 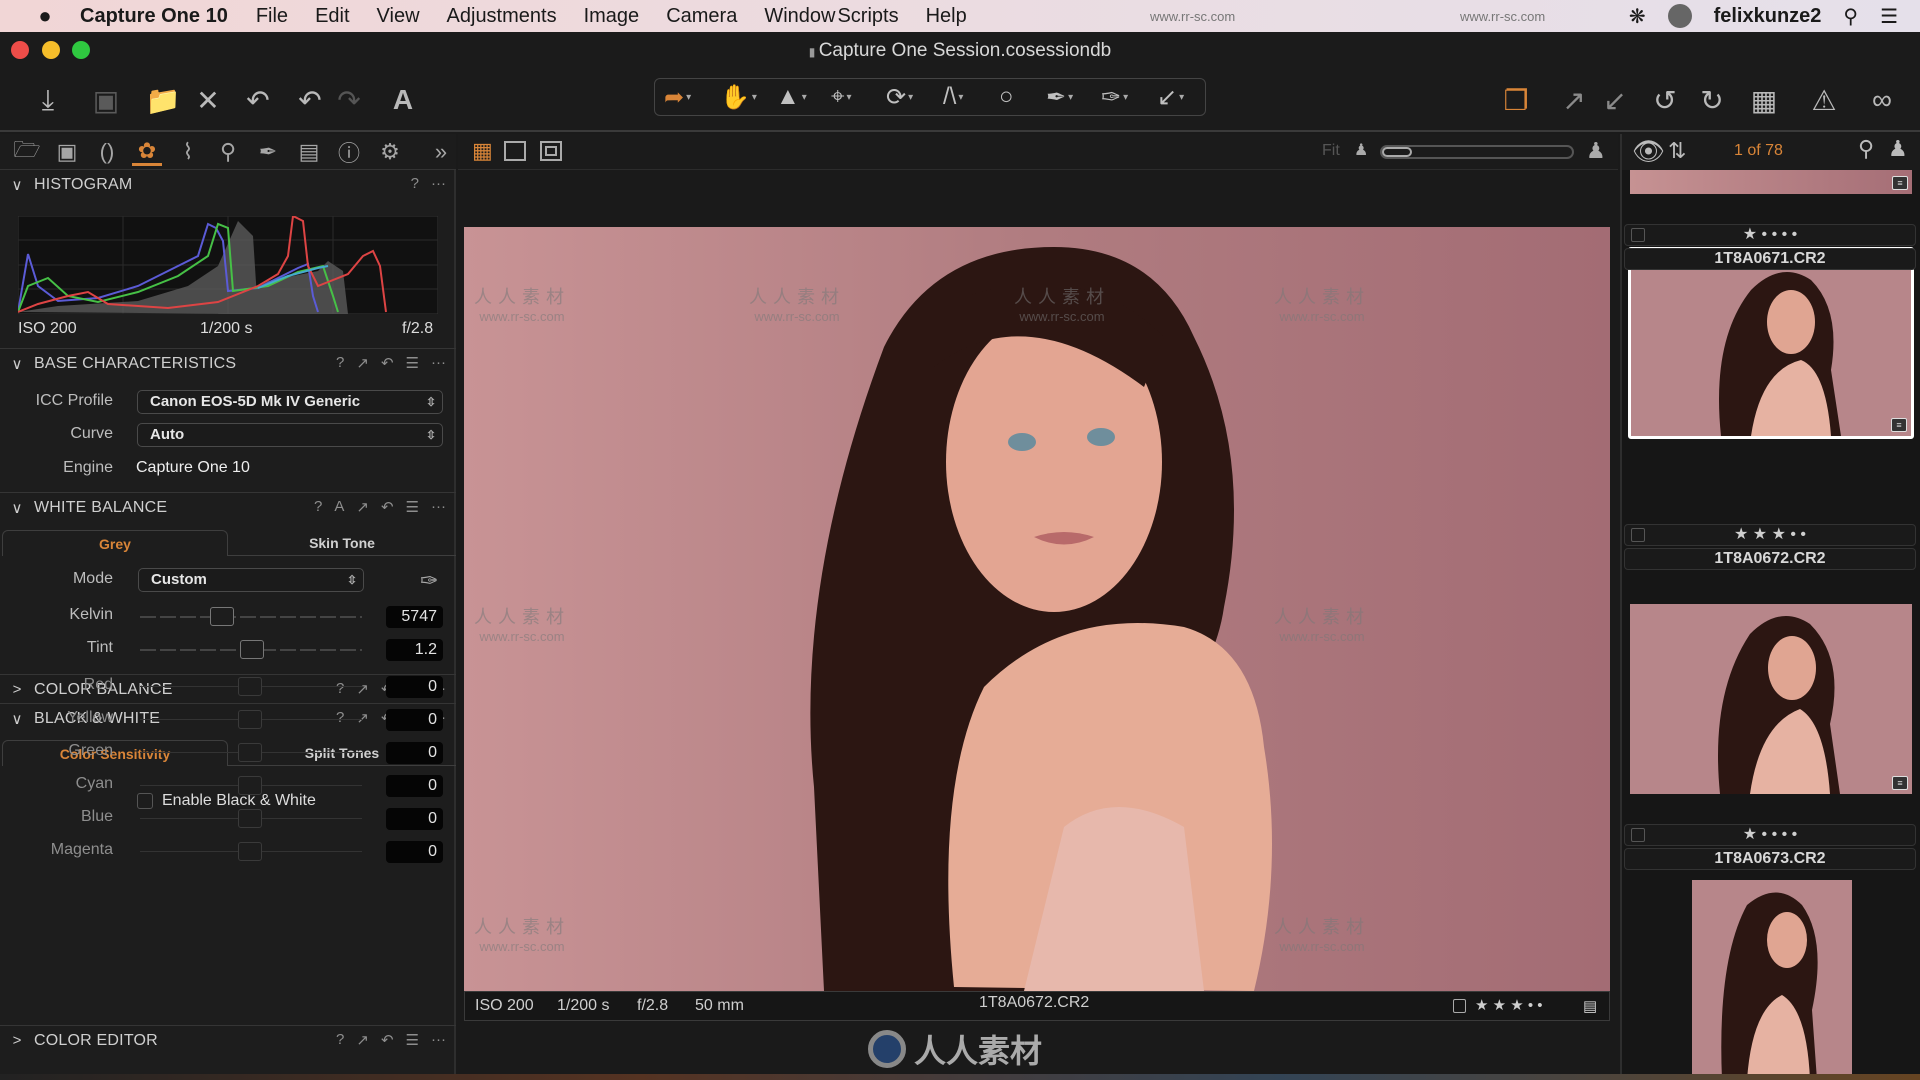 What do you see at coordinates (290, 435) in the screenshot?
I see `curve-select: Auto ⇳` at bounding box center [290, 435].